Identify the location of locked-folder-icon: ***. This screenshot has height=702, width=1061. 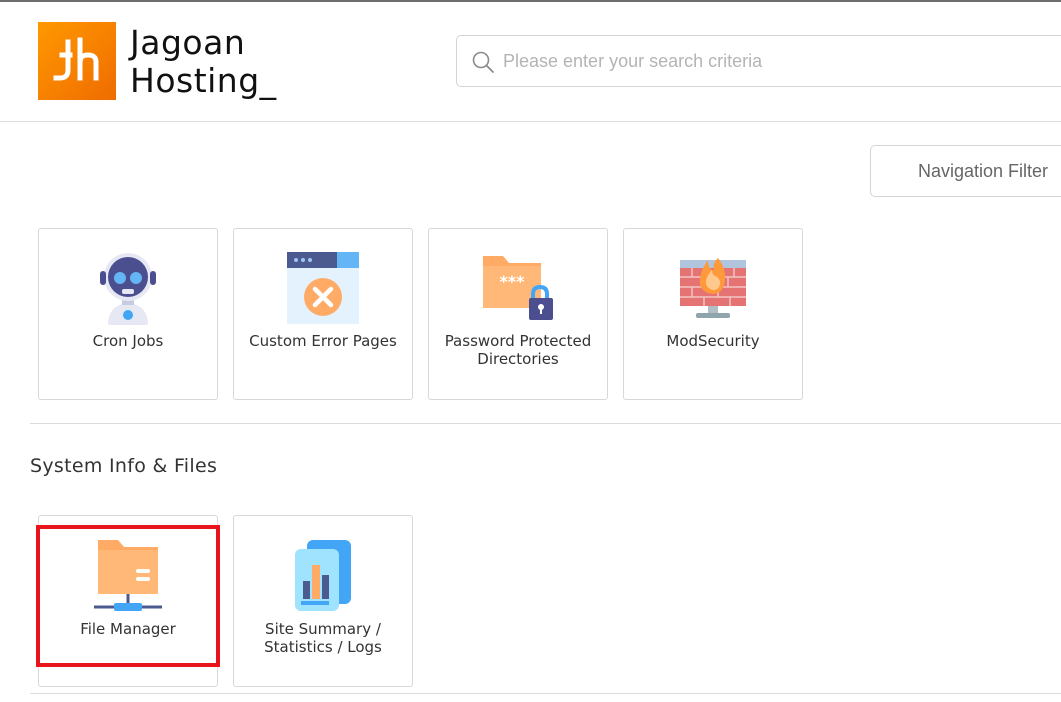
(518, 288).